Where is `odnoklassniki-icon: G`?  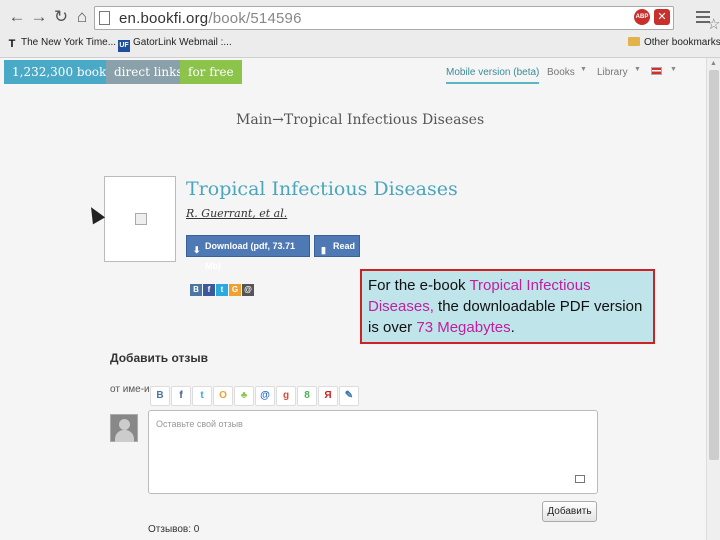
odnoklassniki-icon: G is located at coordinates (235, 290).